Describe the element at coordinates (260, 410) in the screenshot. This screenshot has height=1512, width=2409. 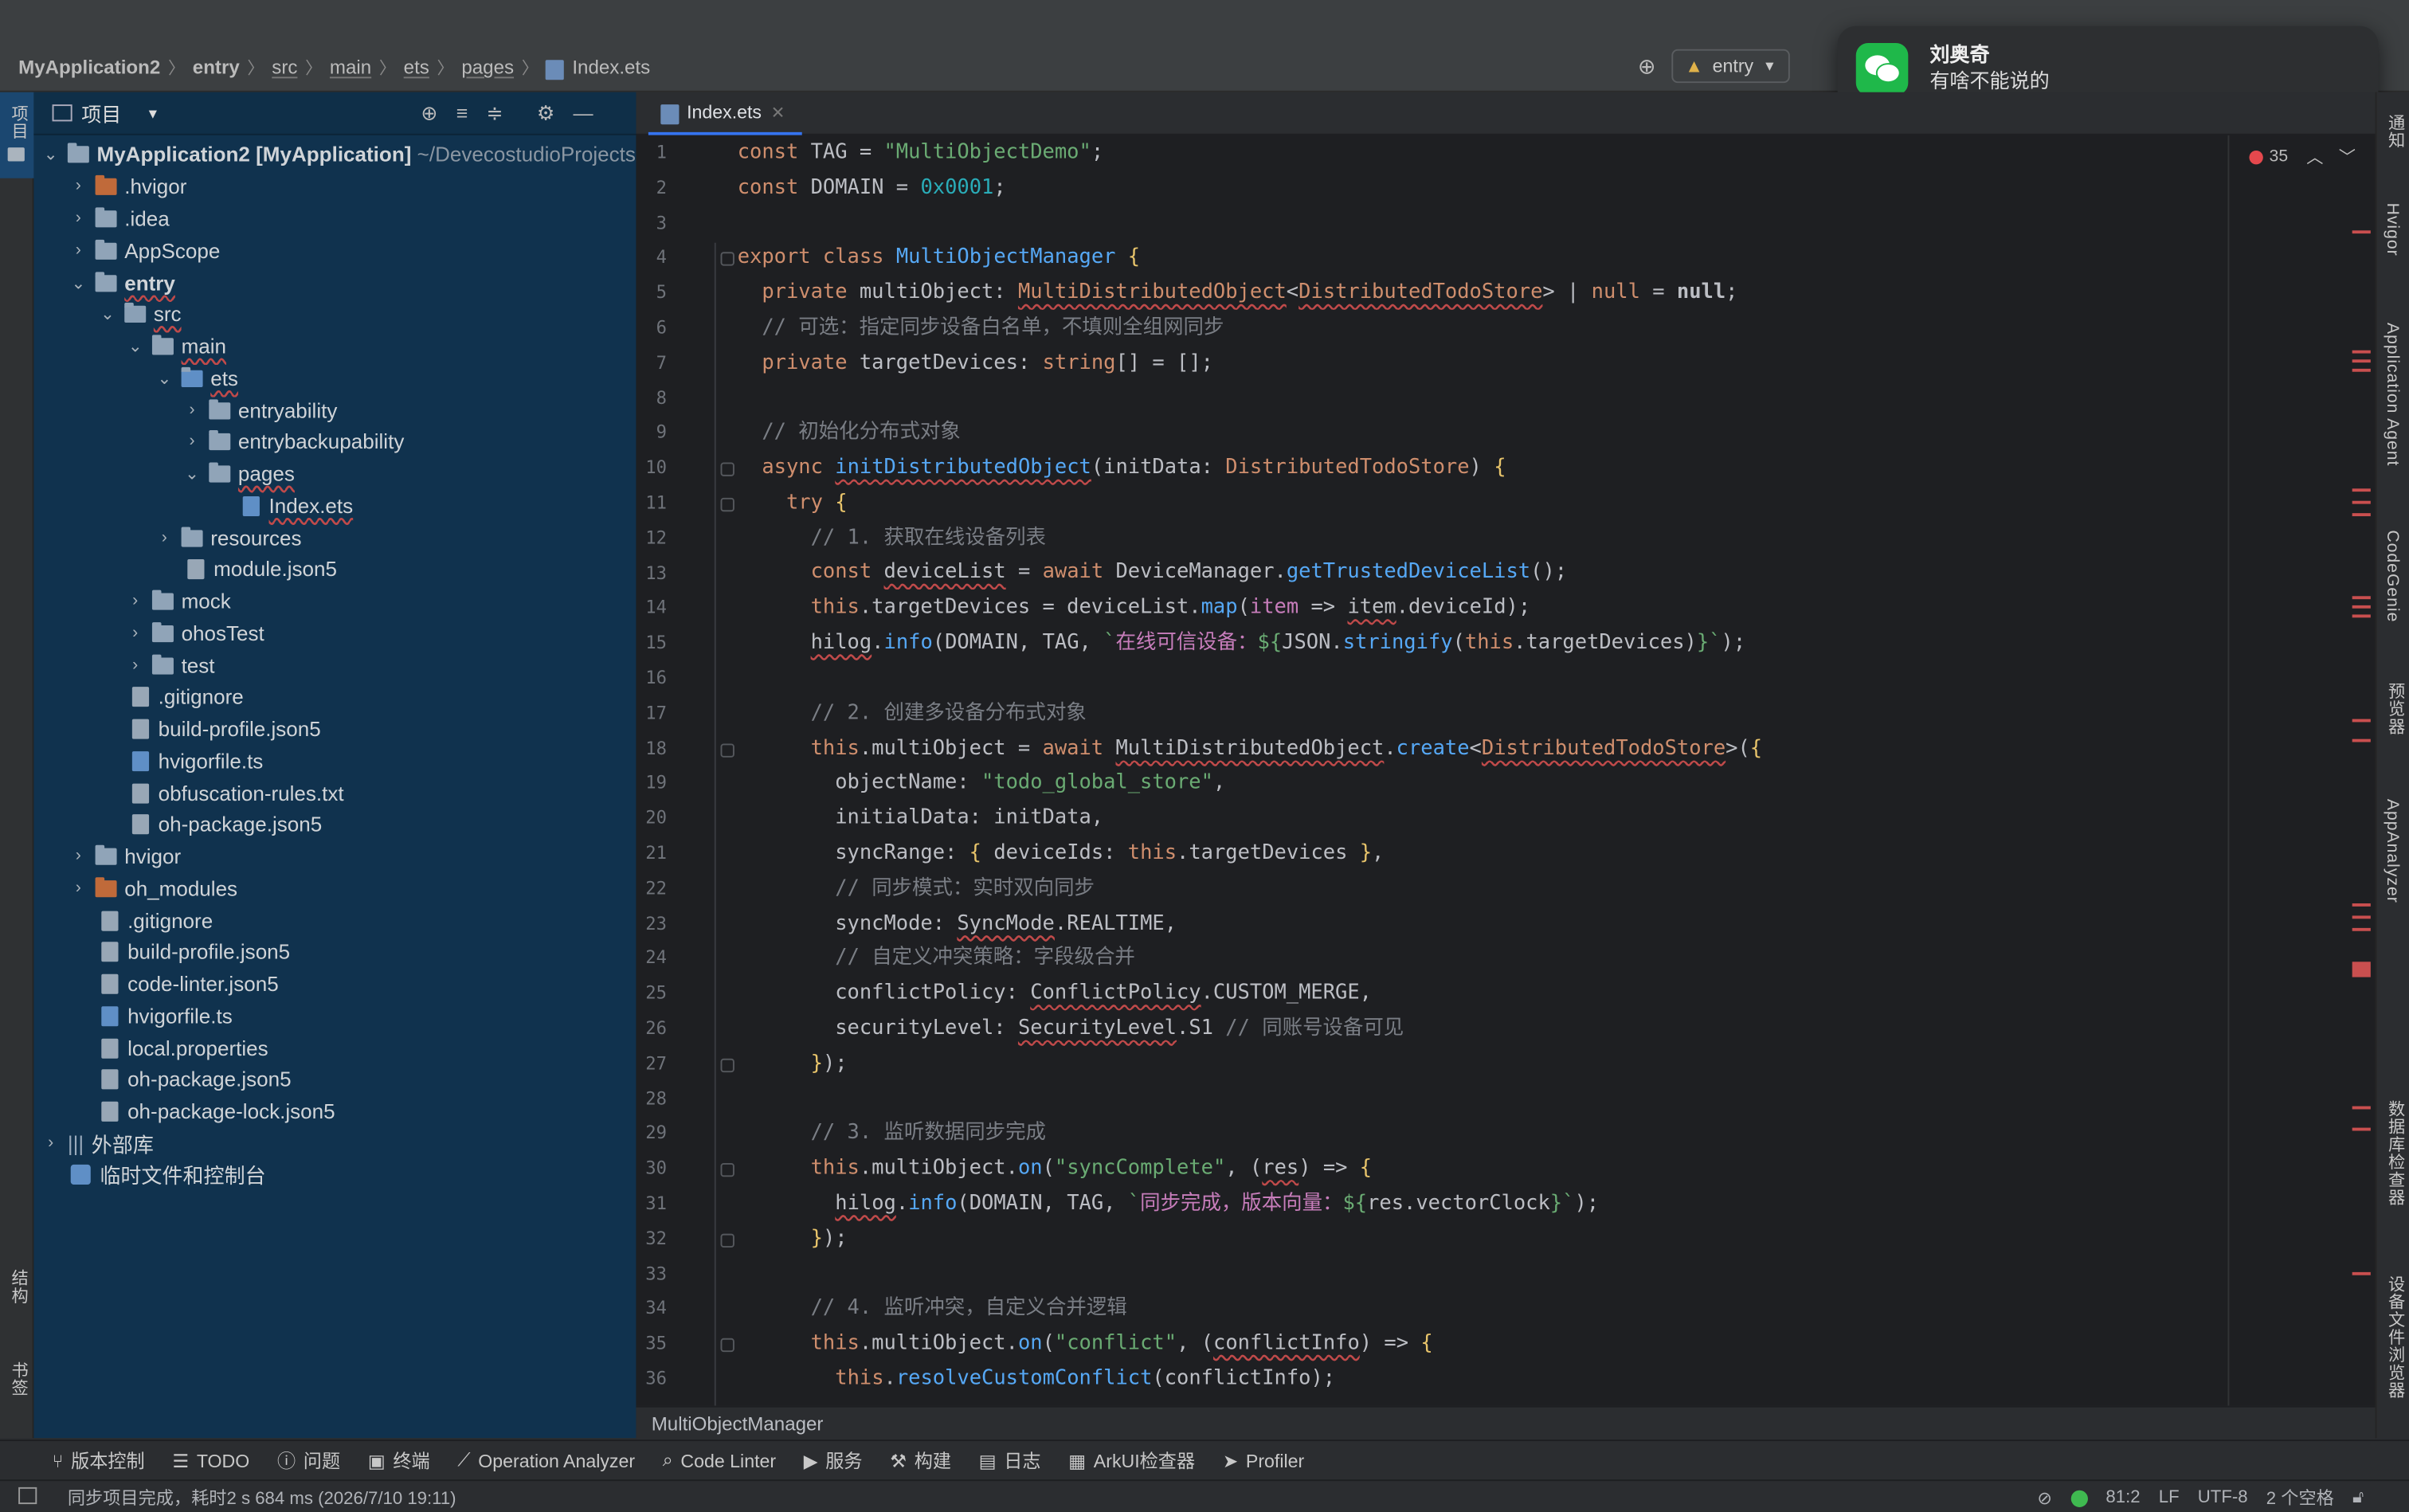
I see `tree-item: › entryability` at that location.